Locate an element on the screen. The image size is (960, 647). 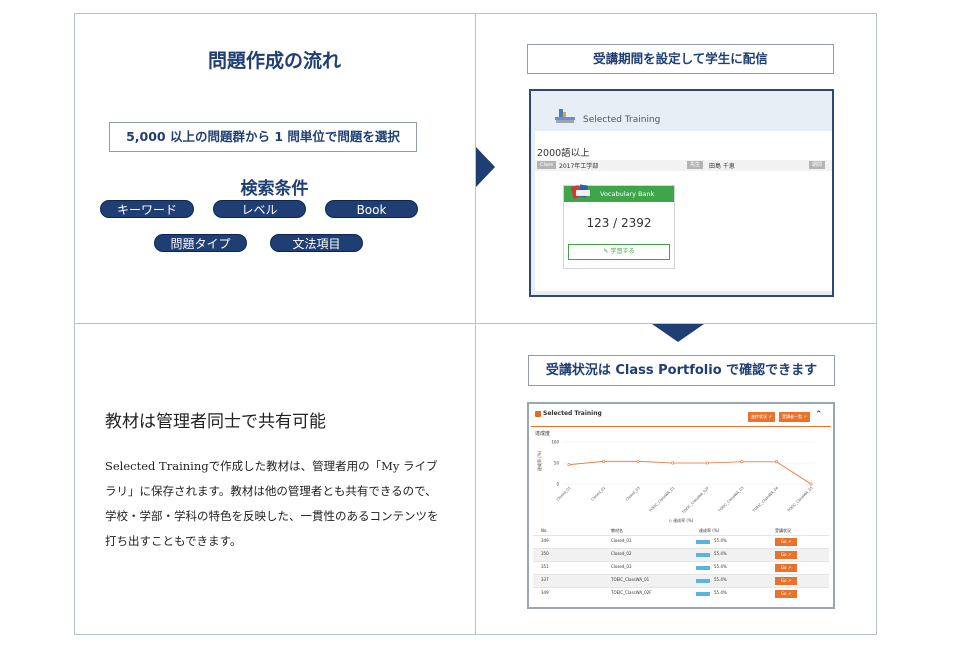
vocabulary-bank-card: Vocabulary Bank 123 / 2392 ✎ 学習する is located at coordinates (619, 226).